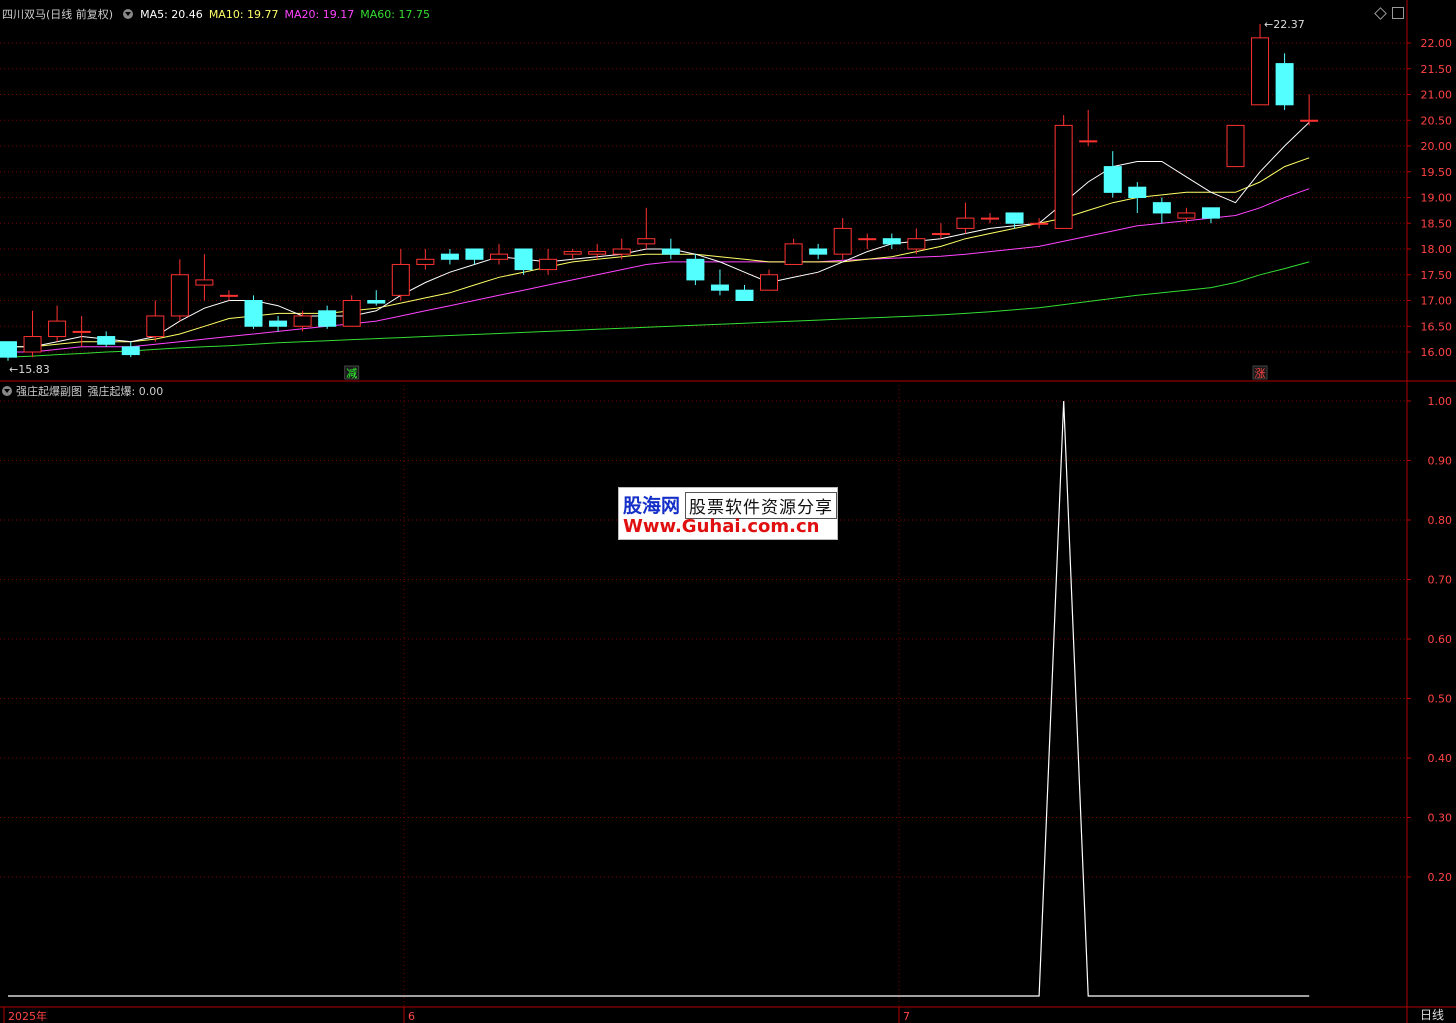 Image resolution: width=1456 pixels, height=1023 pixels. I want to click on high-price-label: ←22.37, so click(1284, 24).